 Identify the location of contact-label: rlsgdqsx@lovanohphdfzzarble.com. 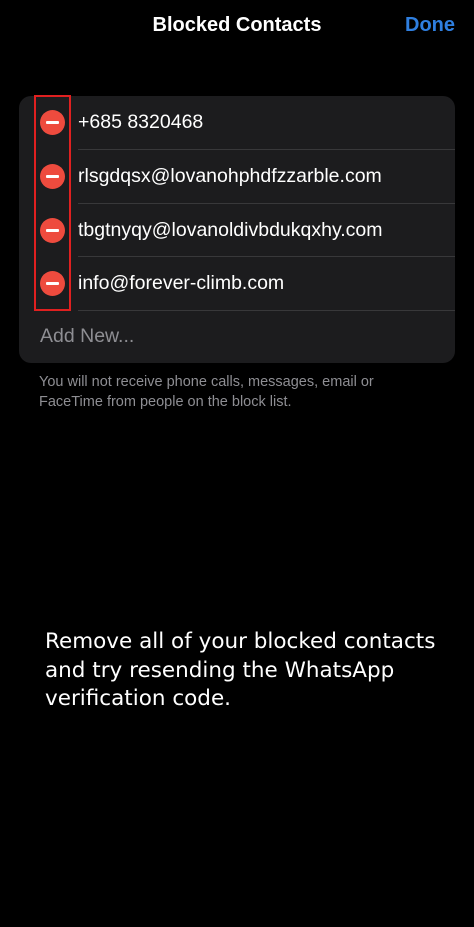
(230, 176).